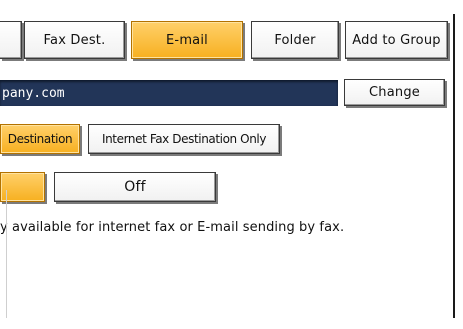 Image resolution: width=463 pixels, height=329 pixels. What do you see at coordinates (135, 187) in the screenshot?
I see `off-button: Off` at bounding box center [135, 187].